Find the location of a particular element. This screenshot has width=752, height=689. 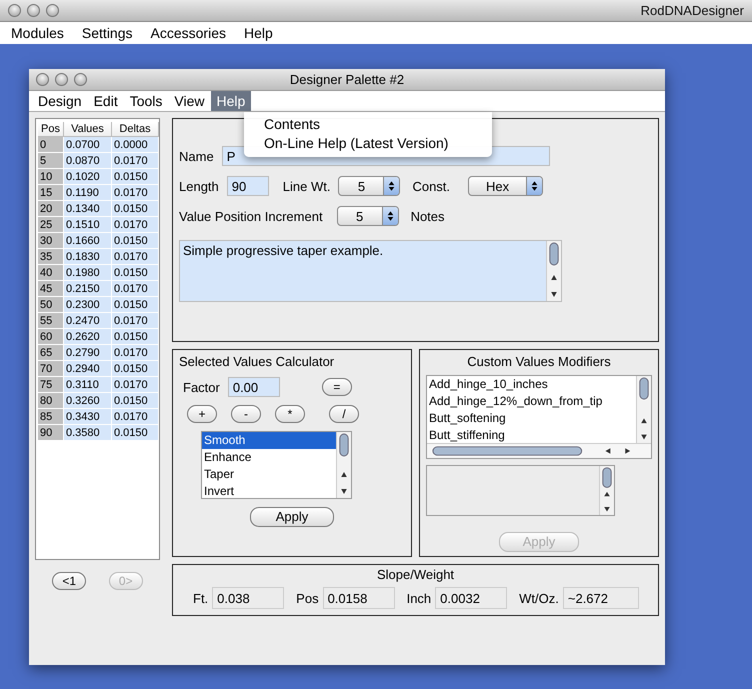

notes-text: Simple progressive taper example. is located at coordinates (283, 251).